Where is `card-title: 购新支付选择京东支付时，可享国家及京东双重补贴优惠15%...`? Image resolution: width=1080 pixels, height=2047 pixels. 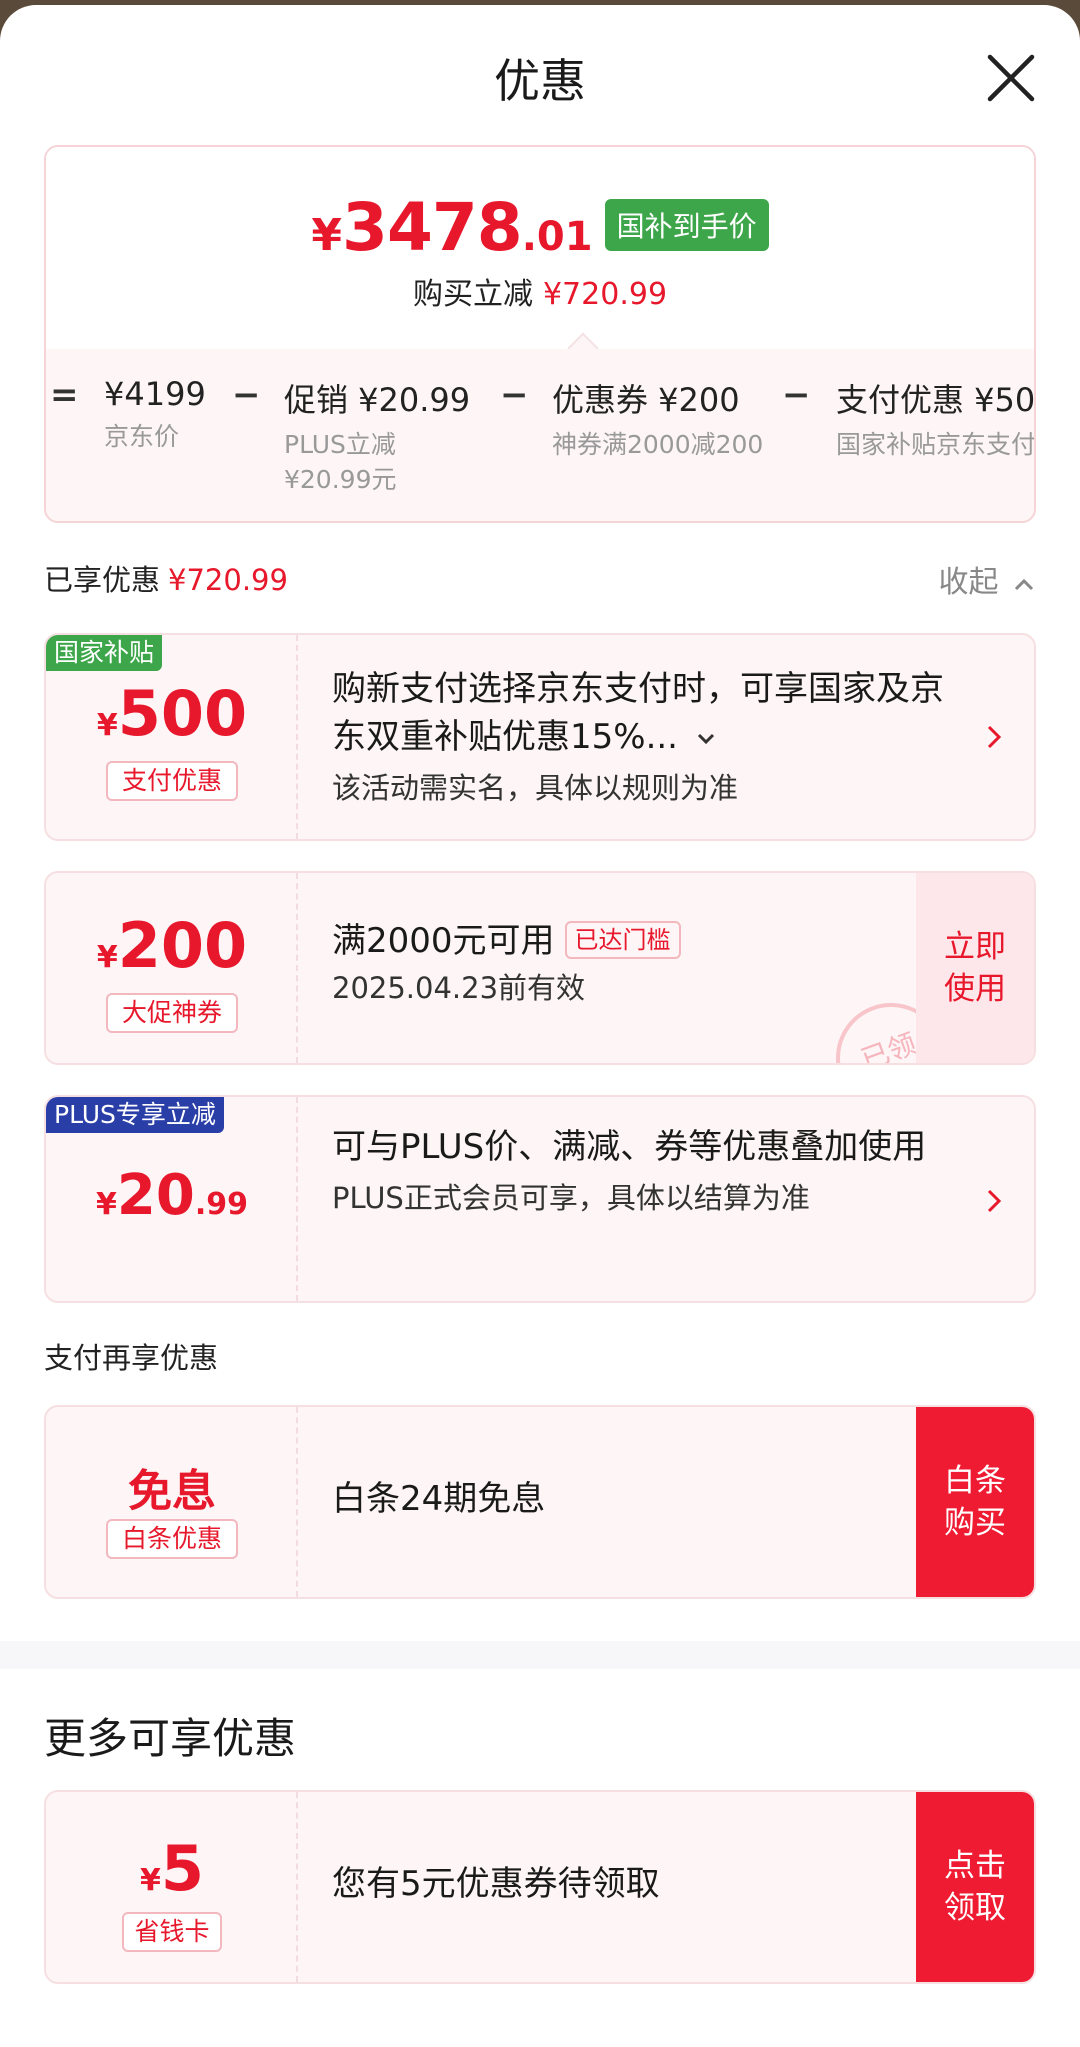
card-title: 购新支付选择京东支付时，可享国家及京东双重补贴优惠15%... is located at coordinates (638, 713).